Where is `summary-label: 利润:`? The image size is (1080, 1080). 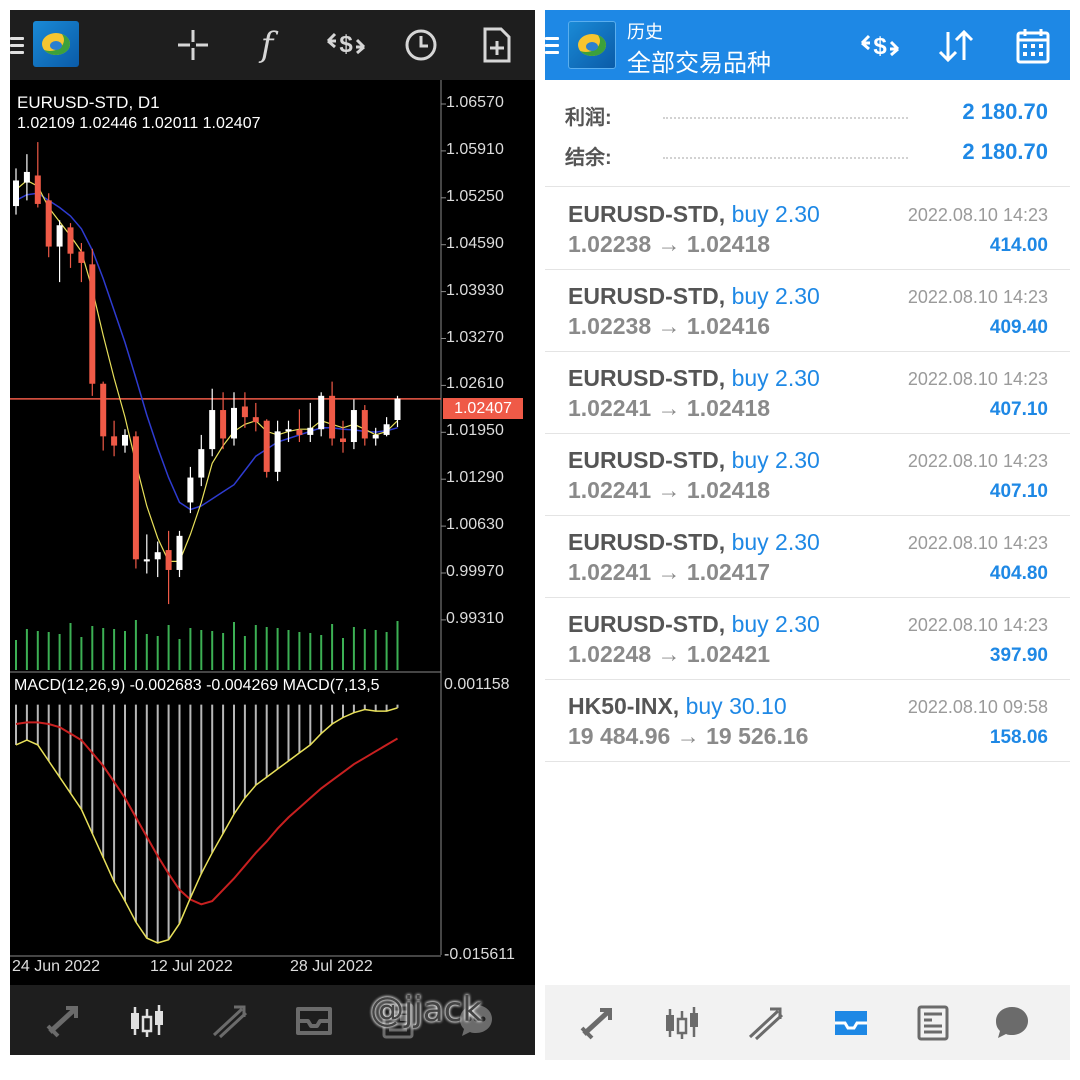 summary-label: 利润: is located at coordinates (588, 118).